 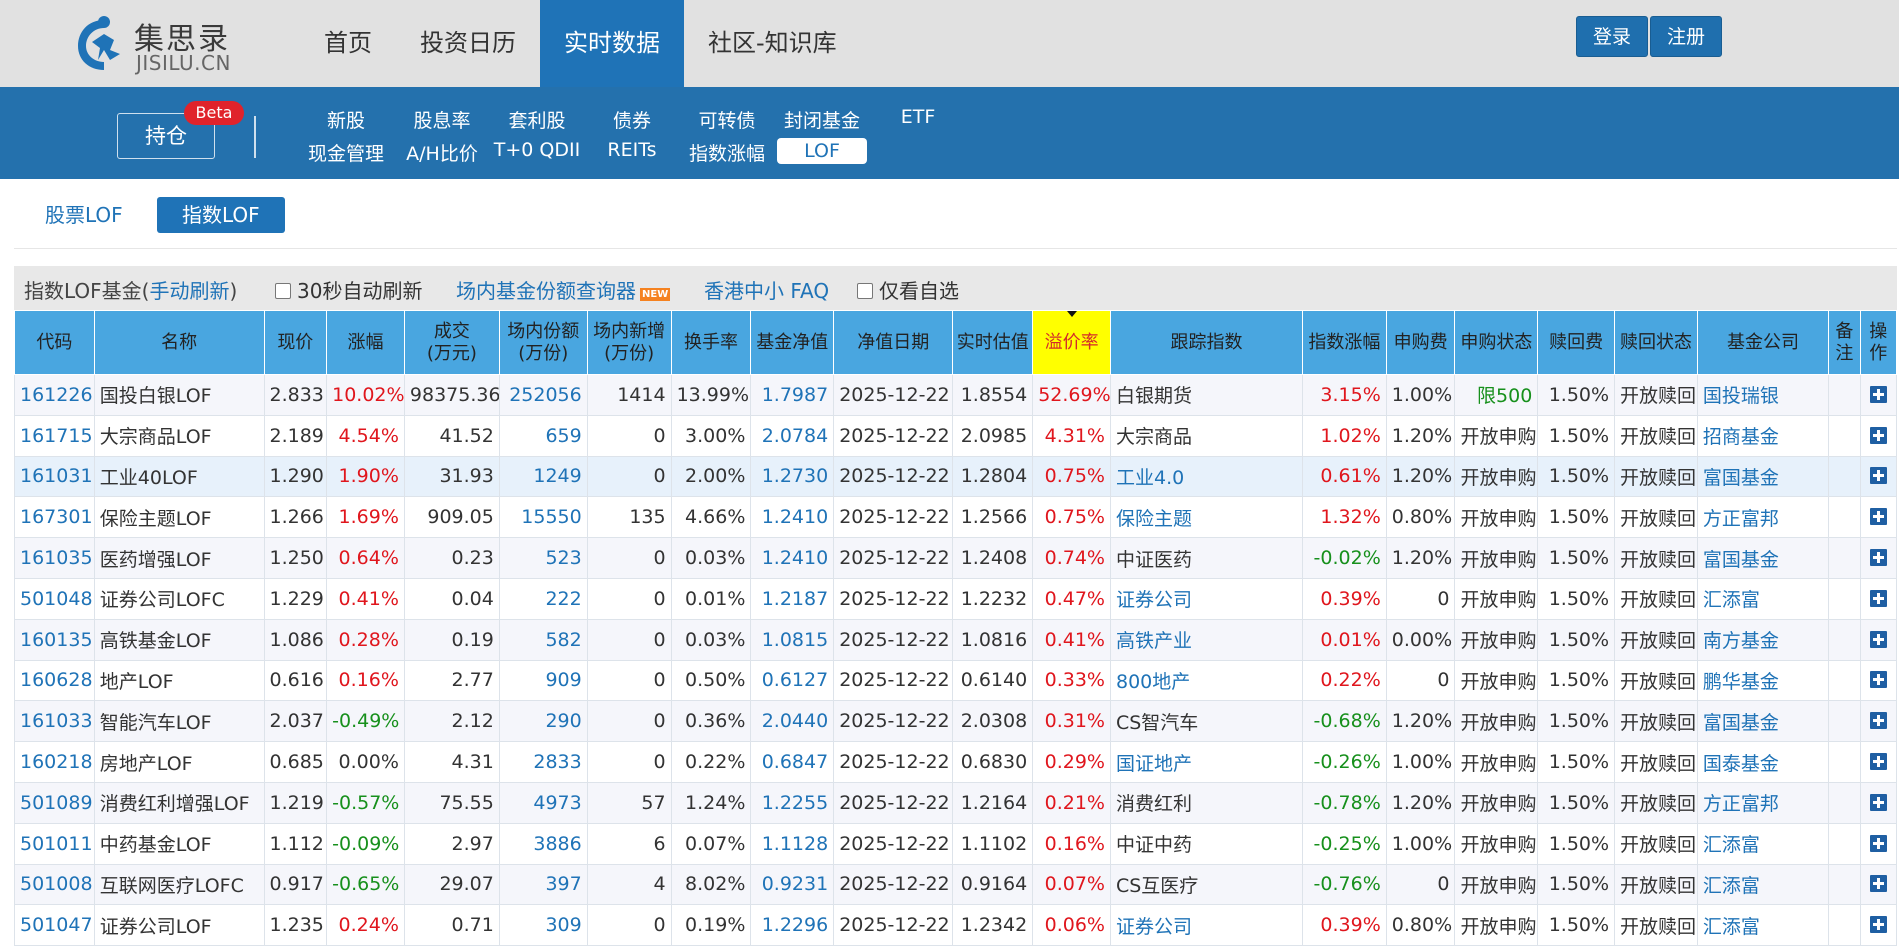 What do you see at coordinates (54, 802) in the screenshot?
I see `fund-code-link: 501089` at bounding box center [54, 802].